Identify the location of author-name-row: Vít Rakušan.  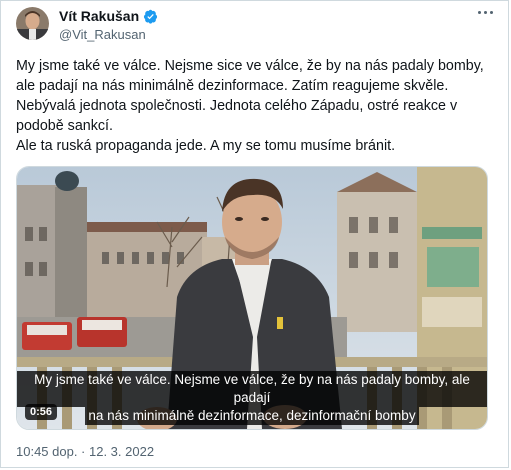
(108, 16).